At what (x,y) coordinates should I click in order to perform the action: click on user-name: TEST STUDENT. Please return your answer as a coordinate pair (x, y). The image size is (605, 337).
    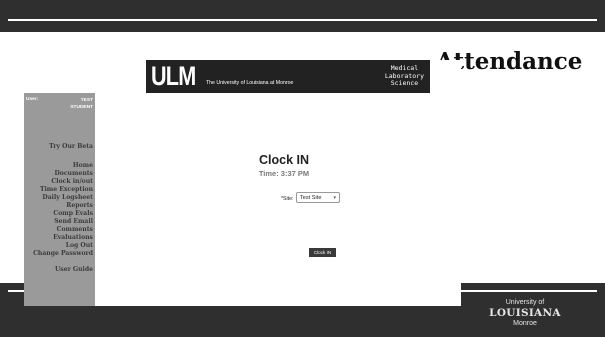
    Looking at the image, I should click on (81, 104).